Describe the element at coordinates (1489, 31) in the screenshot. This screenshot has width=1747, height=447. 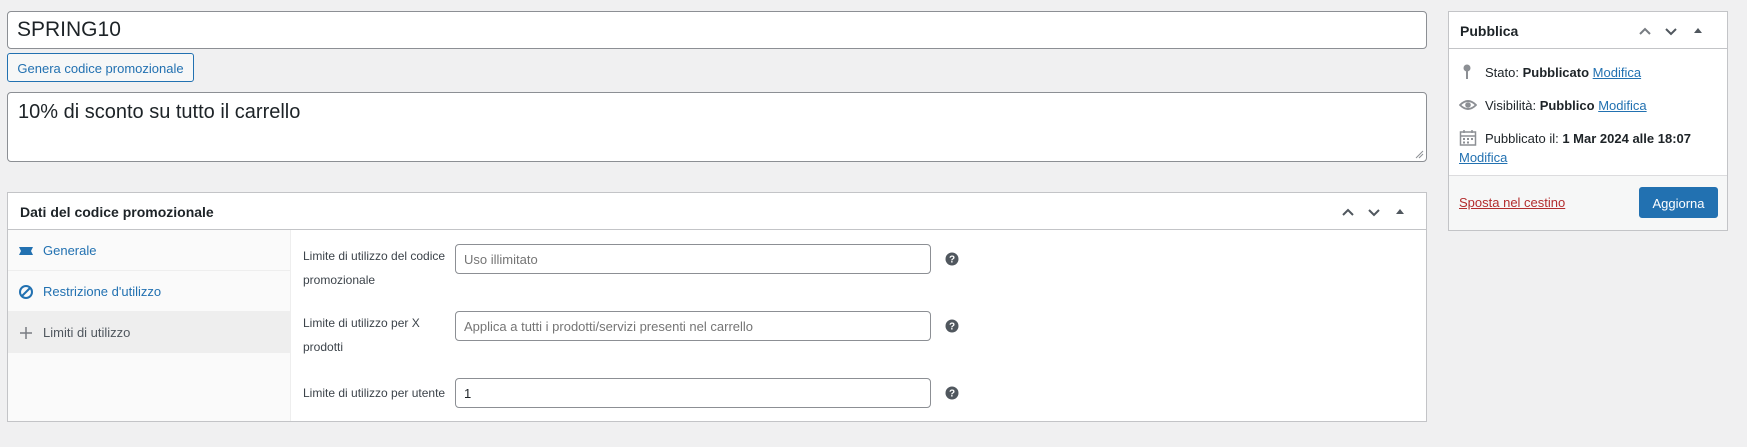
I see `publish-title: Pubblica` at that location.